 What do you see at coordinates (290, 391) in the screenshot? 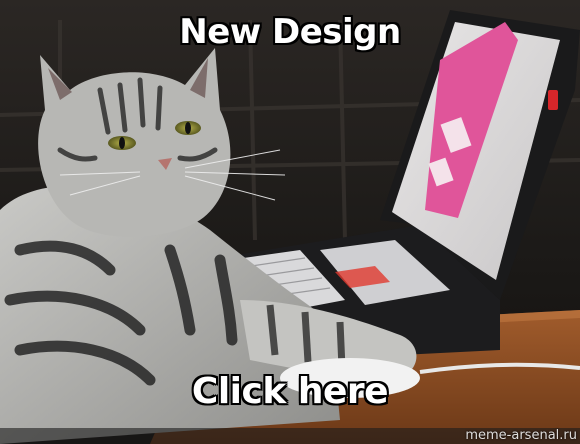
I see `bottom-caption: Click here` at bounding box center [290, 391].